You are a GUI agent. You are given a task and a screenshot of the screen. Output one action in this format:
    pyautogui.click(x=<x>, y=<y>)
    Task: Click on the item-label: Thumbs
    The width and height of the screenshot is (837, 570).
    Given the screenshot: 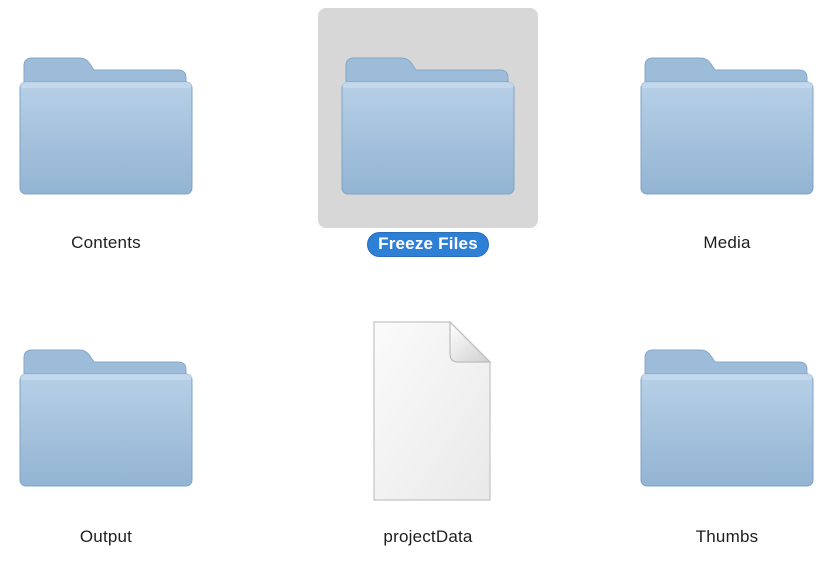 What is the action you would take?
    pyautogui.click(x=727, y=537)
    